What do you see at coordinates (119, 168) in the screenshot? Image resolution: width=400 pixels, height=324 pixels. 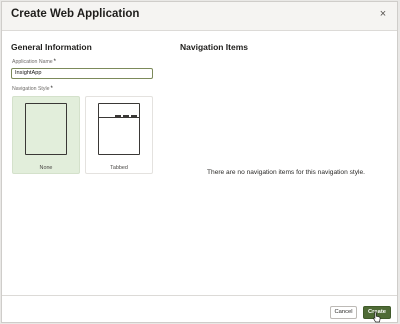 I see `nav-style-tabbed-label: Tabbed` at bounding box center [119, 168].